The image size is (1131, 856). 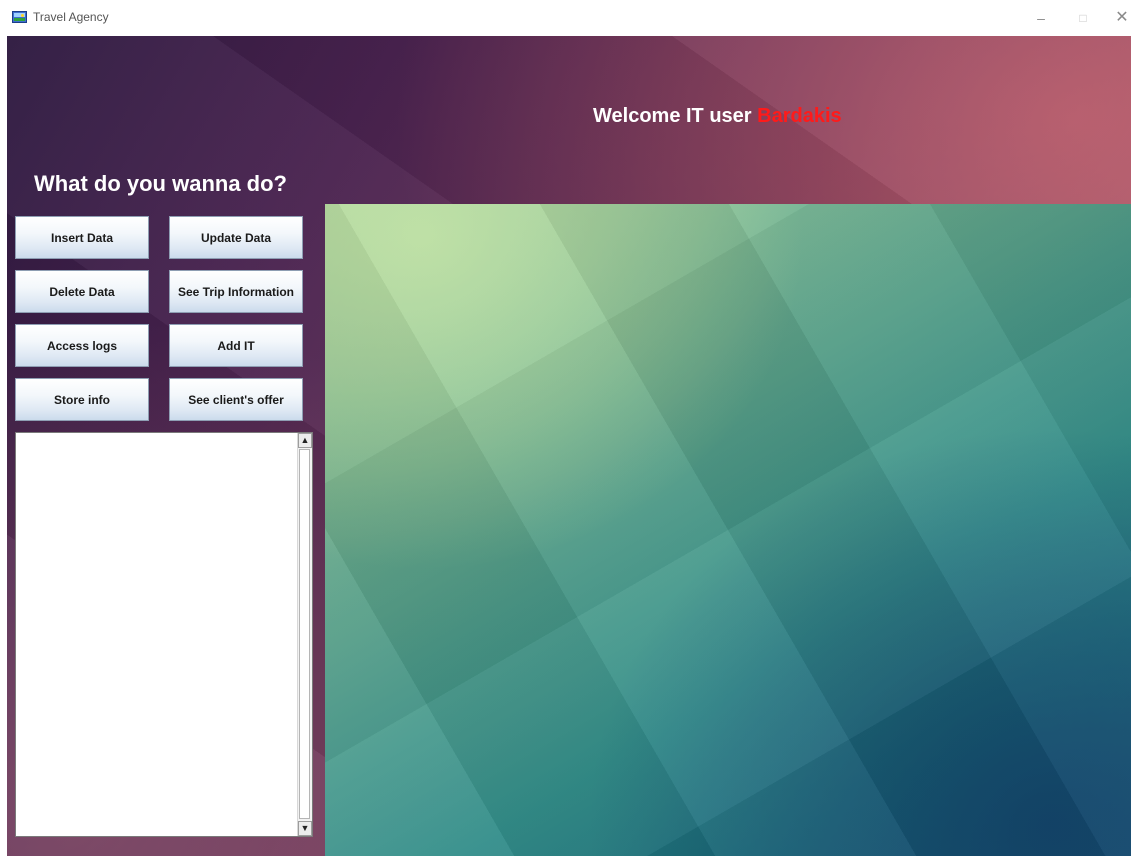 I want to click on maximize-button: □, so click(x=1083, y=18).